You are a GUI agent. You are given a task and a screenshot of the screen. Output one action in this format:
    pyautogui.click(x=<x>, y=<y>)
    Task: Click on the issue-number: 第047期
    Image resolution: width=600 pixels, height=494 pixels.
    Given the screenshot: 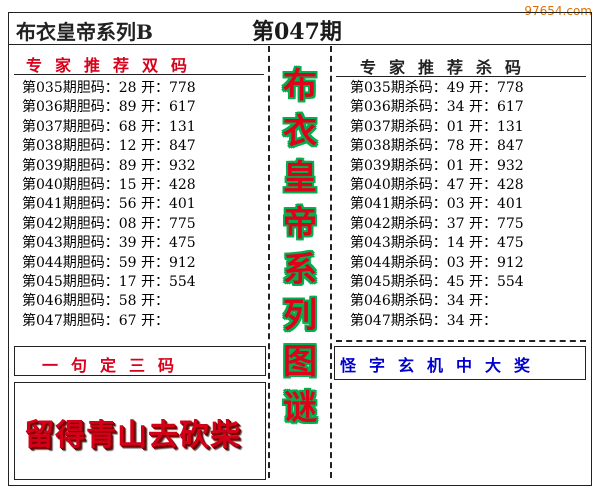 What is the action you would take?
    pyautogui.click(x=297, y=32)
    